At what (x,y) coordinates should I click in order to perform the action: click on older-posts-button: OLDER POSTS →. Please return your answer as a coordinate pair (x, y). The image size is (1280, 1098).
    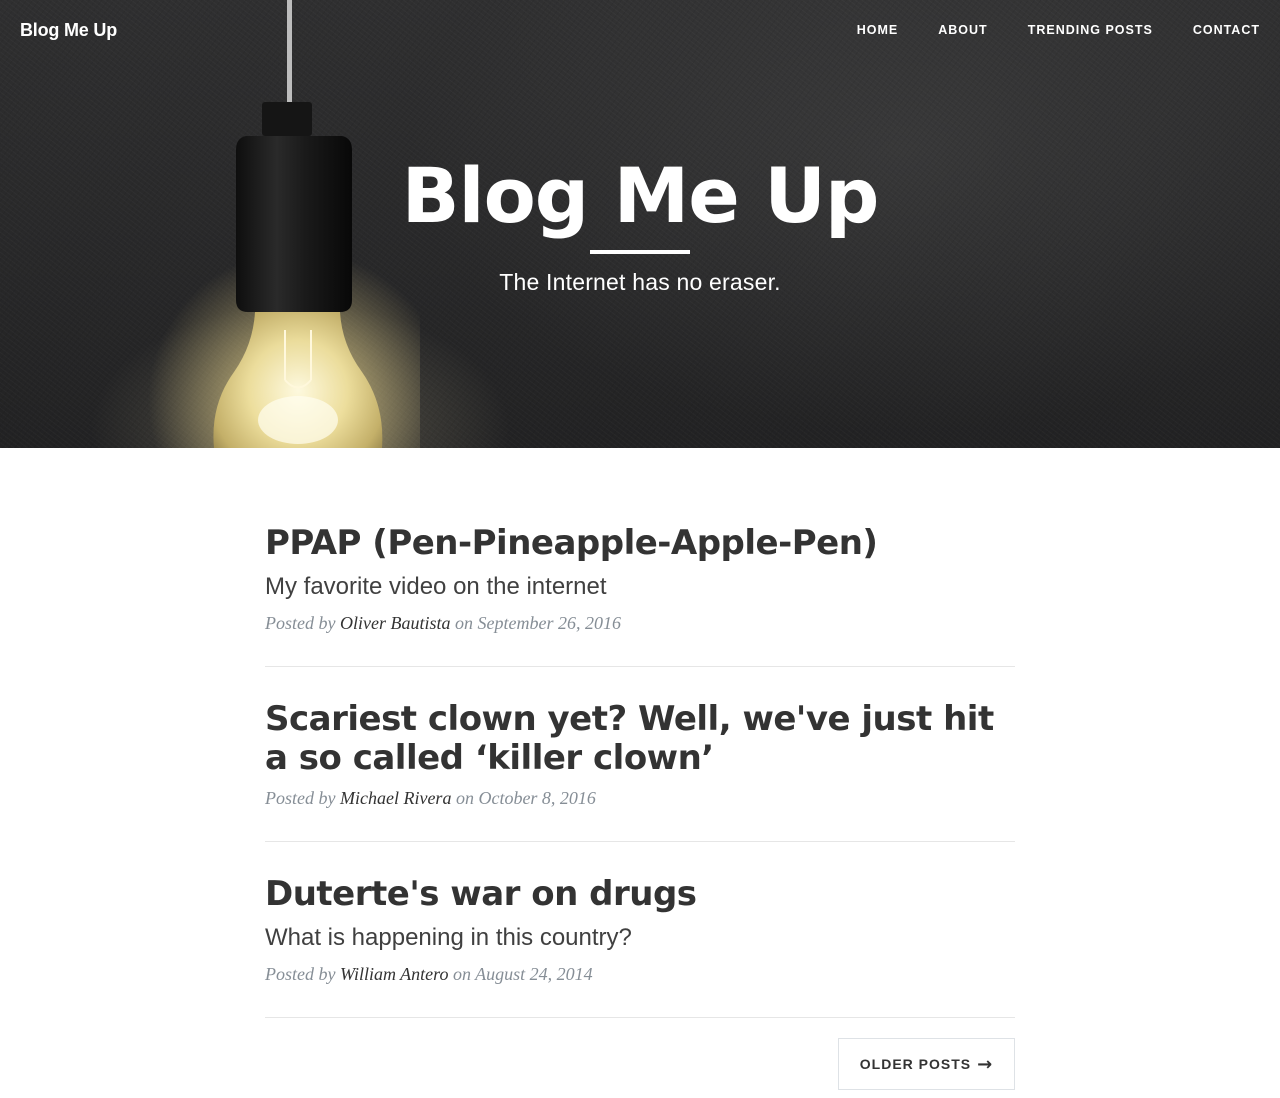
    Looking at the image, I should click on (926, 1064).